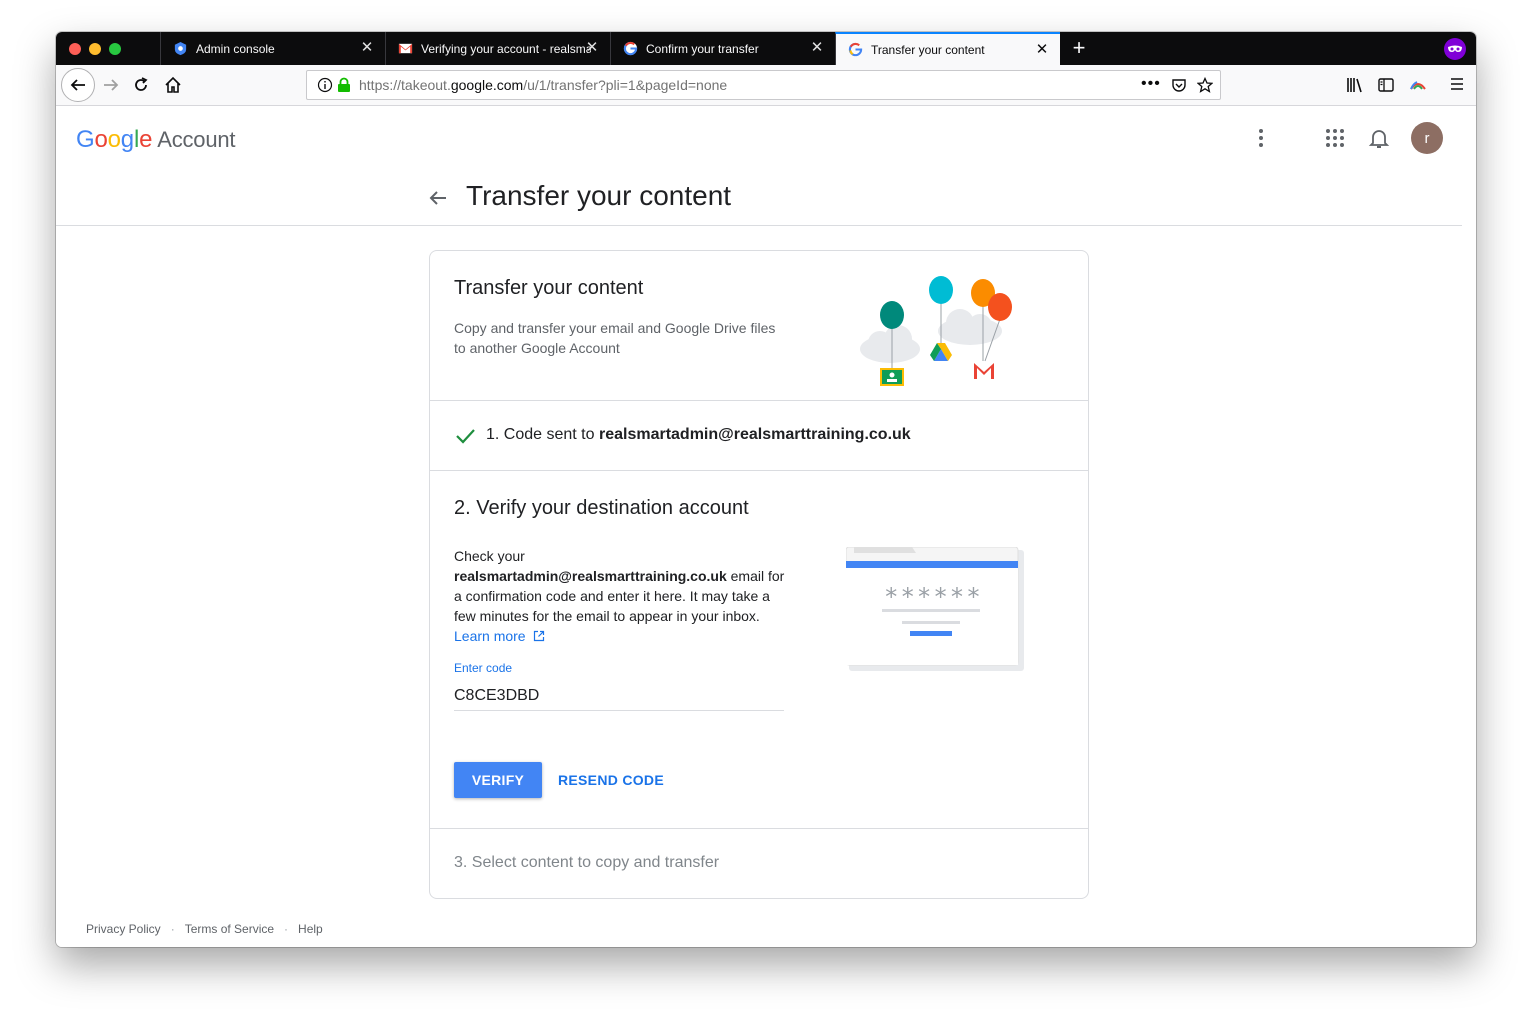 This screenshot has height=1027, width=1532. I want to click on step-3-section: 3. Select content to copy and transfer, so click(759, 863).